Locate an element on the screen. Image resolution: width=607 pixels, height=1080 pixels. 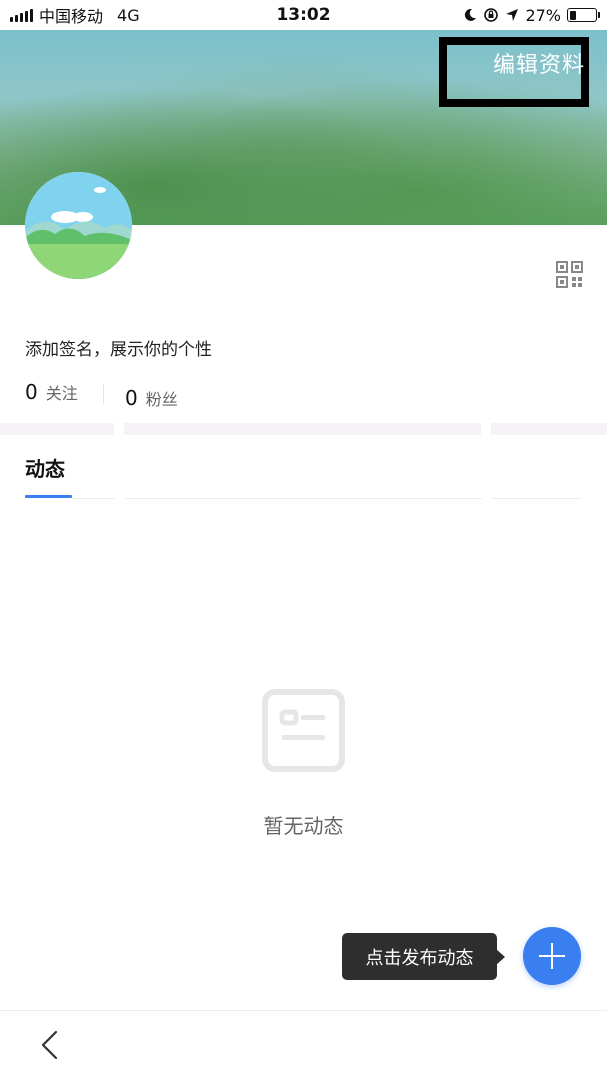
battery-percent: 27% is located at coordinates (543, 15).